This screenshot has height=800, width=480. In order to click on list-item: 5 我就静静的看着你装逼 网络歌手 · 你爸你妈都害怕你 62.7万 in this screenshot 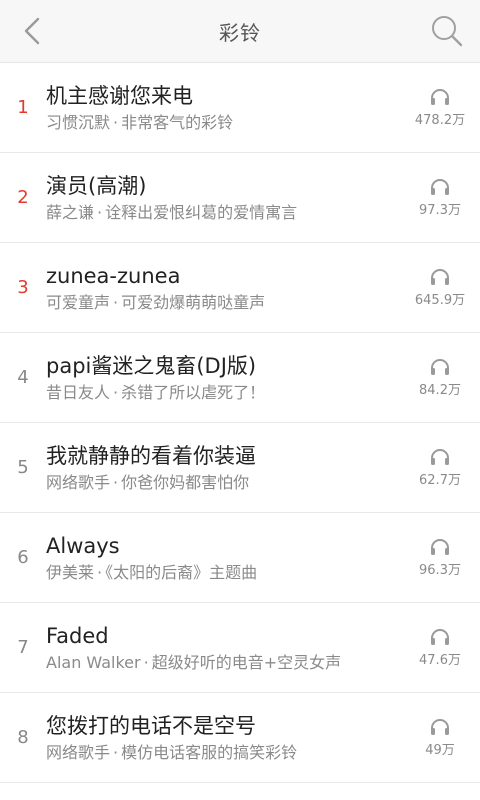, I will do `click(240, 468)`.